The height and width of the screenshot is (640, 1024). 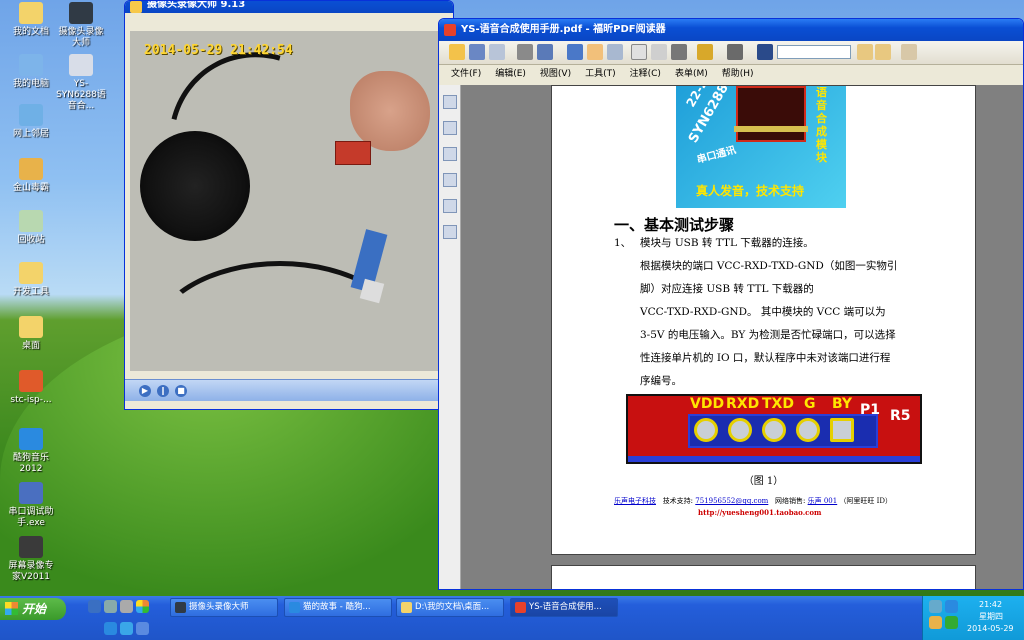 What do you see at coordinates (196, 5) in the screenshot?
I see `camera-window-title: 摄像头录像大师 9.13` at bounding box center [196, 5].